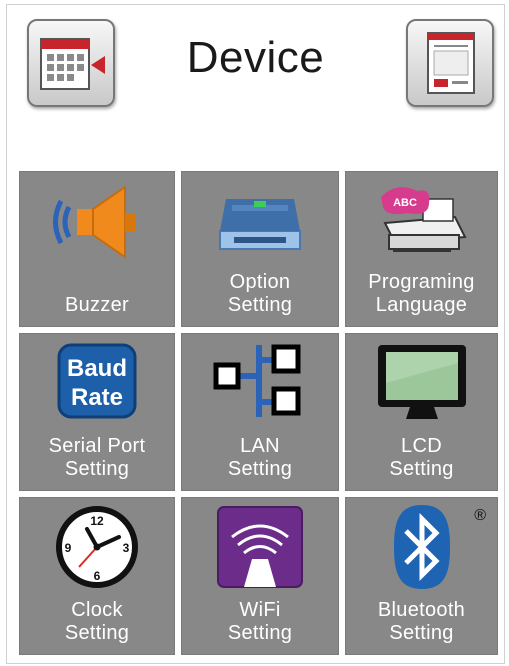 This screenshot has height=666, width=509. I want to click on clock-number: 9, so click(68, 548).